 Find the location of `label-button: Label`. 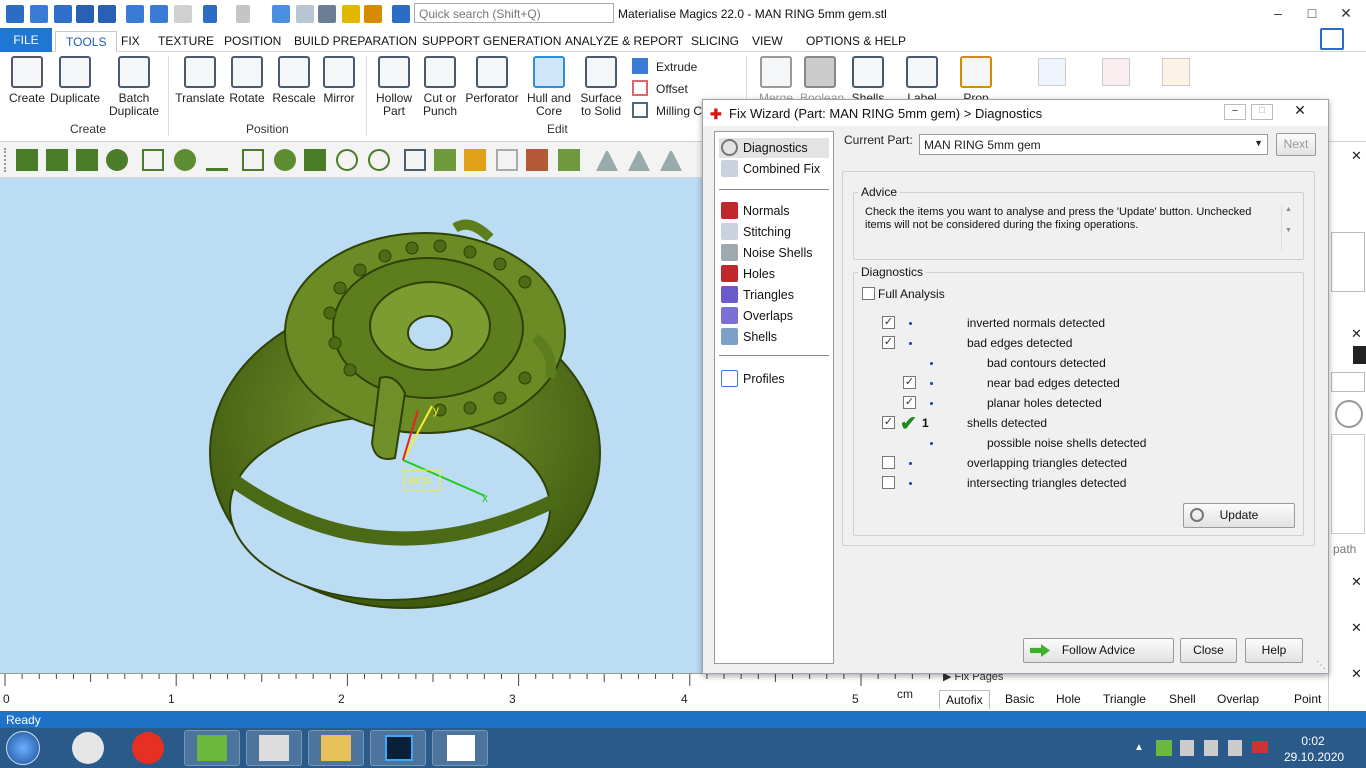

label-button: Label is located at coordinates (922, 80).